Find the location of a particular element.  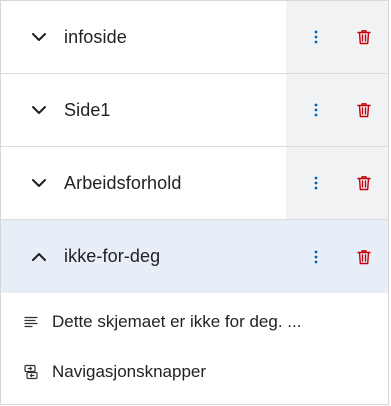

page-label: Side1 is located at coordinates (87, 109).